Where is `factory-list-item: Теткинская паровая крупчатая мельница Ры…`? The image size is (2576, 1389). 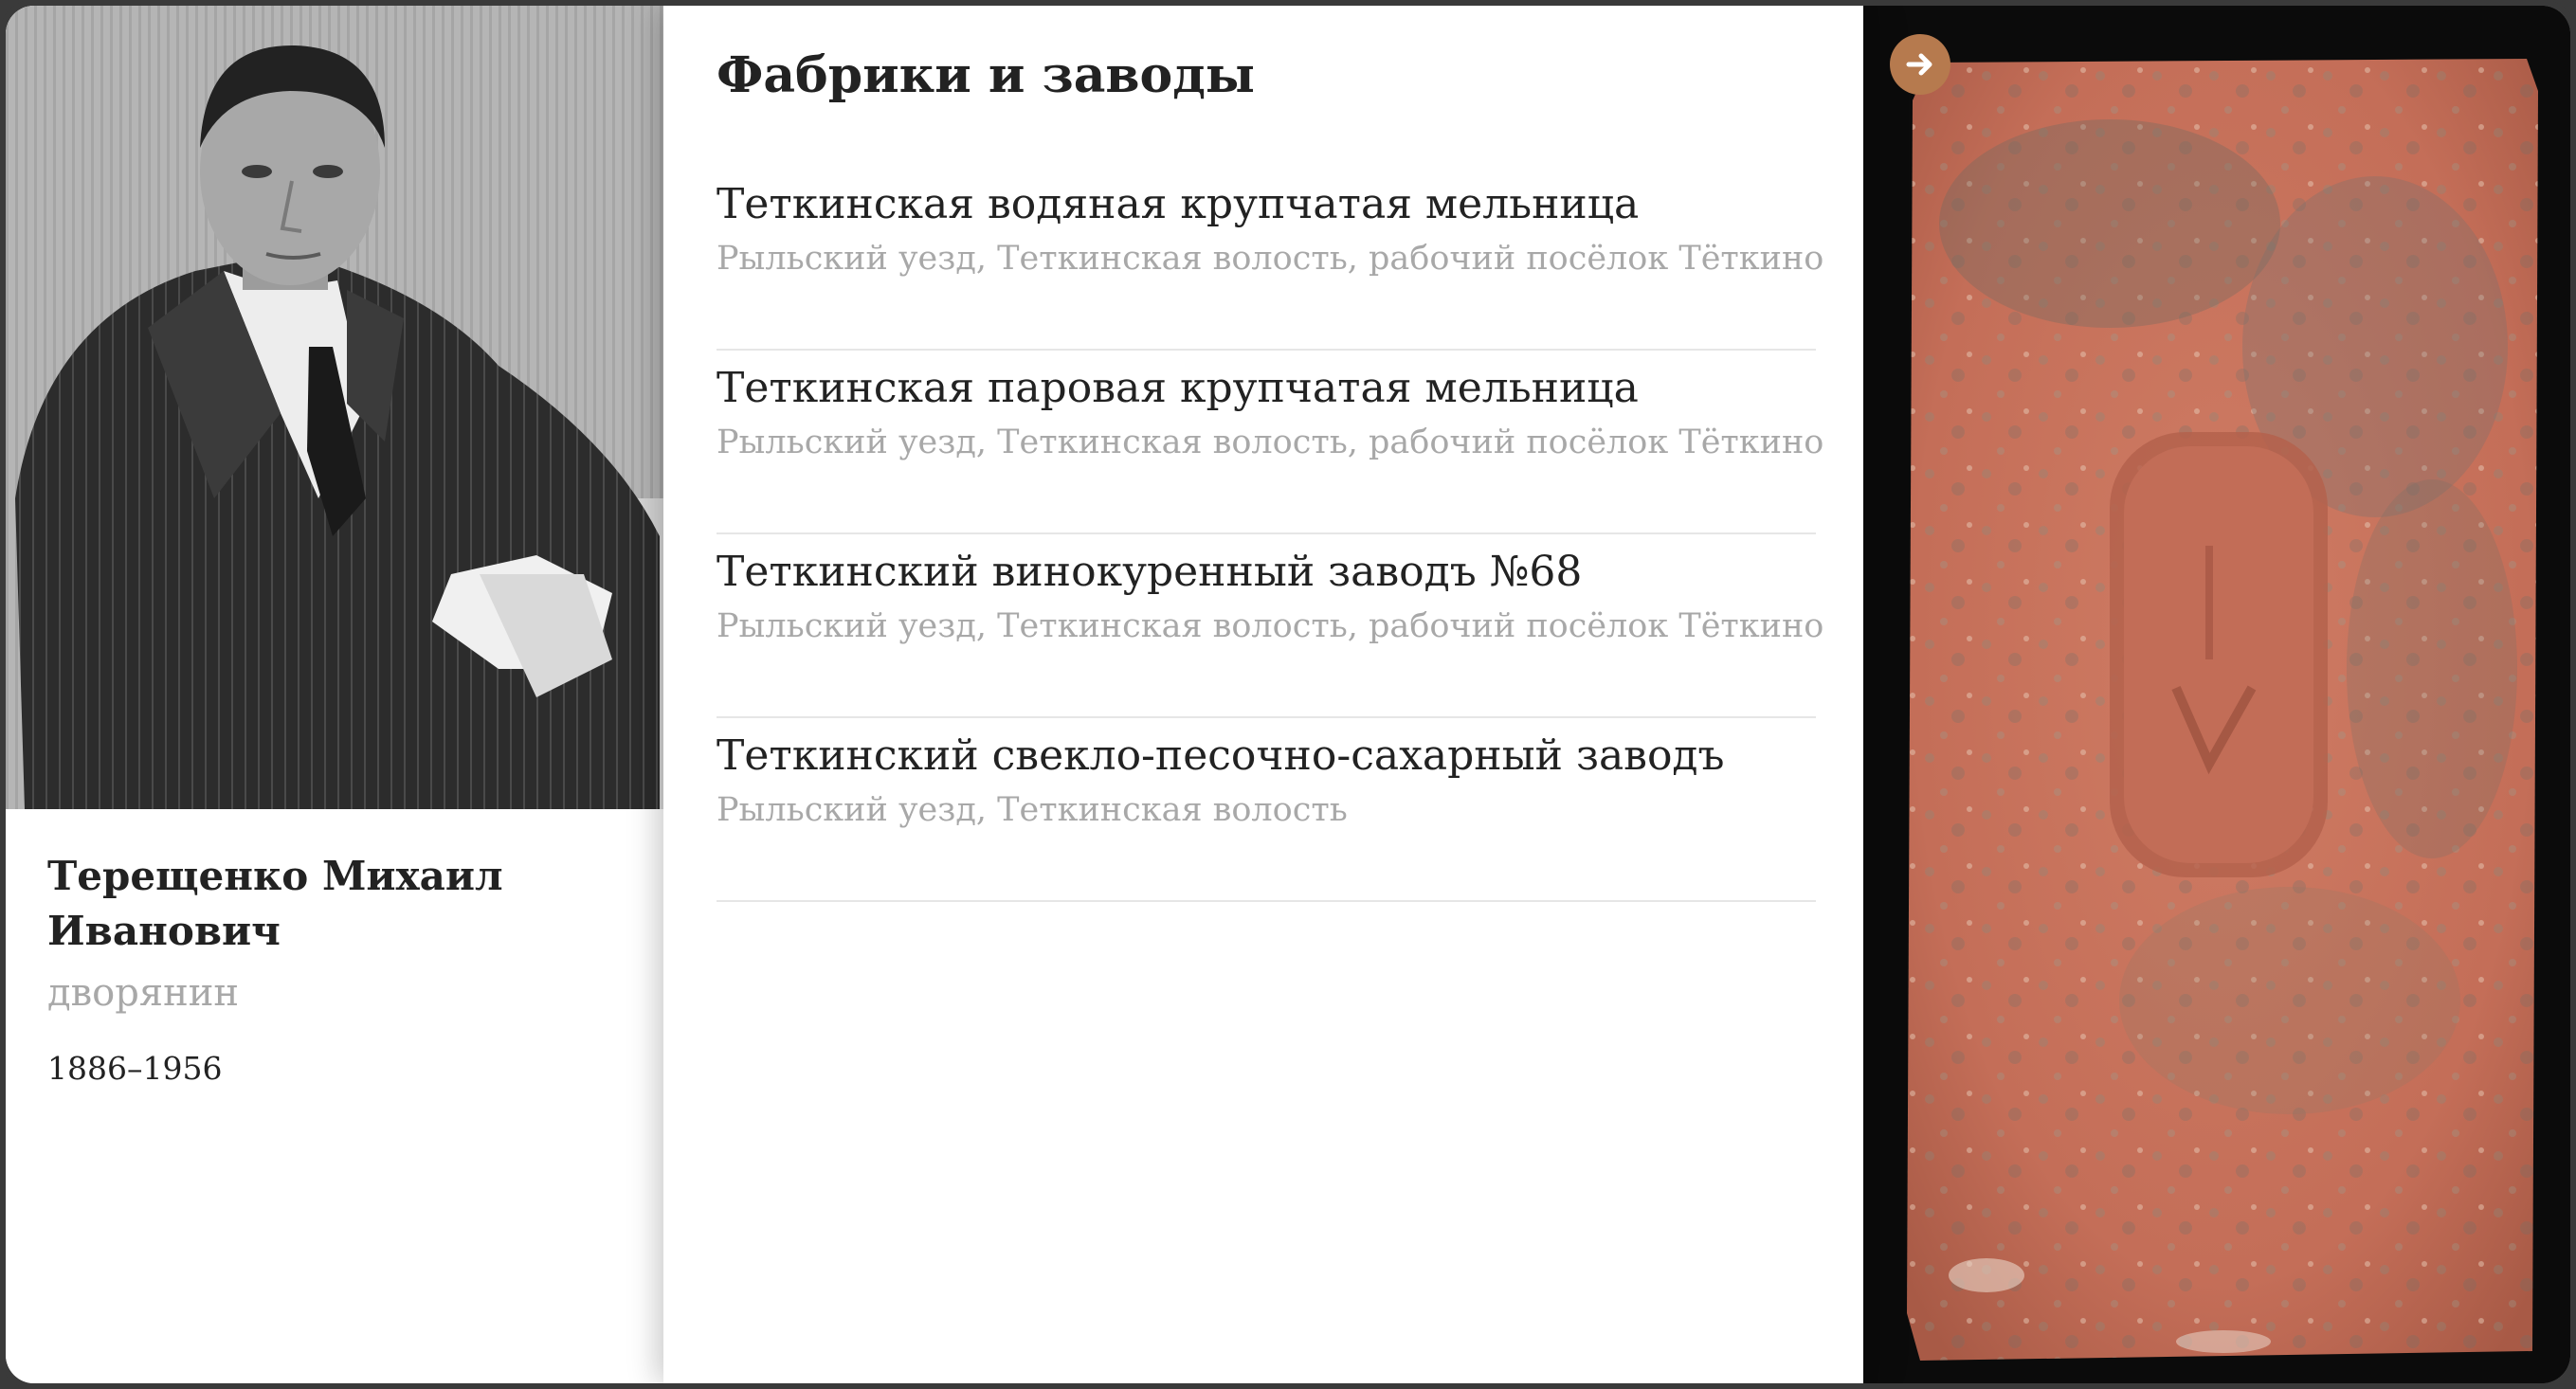
factory-list-item: Теткинская паровая крупчатая мельница Ры… is located at coordinates (1270, 442).